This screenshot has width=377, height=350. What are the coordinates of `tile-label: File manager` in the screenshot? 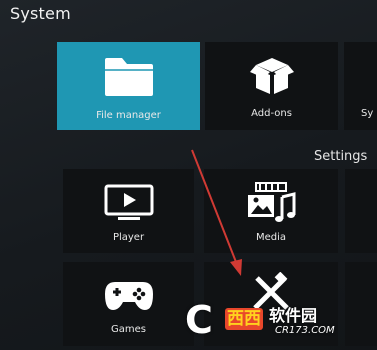 It's located at (128, 115).